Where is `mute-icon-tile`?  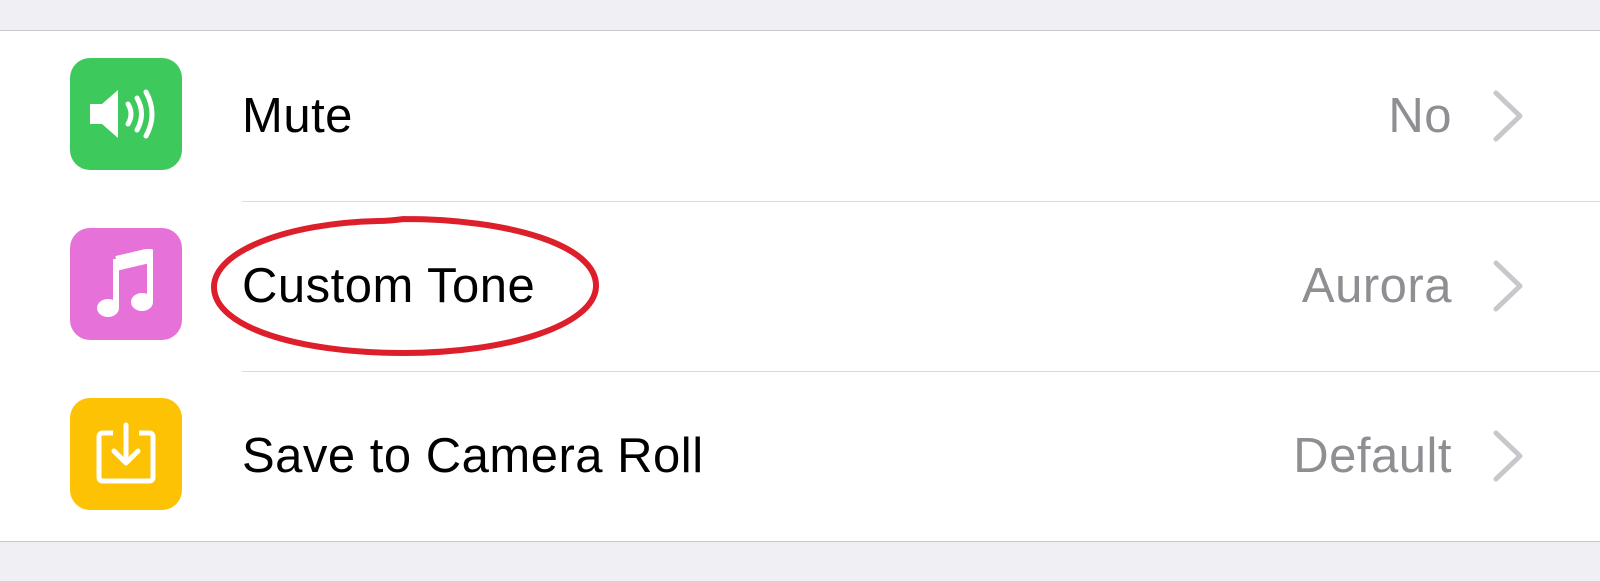 mute-icon-tile is located at coordinates (126, 114).